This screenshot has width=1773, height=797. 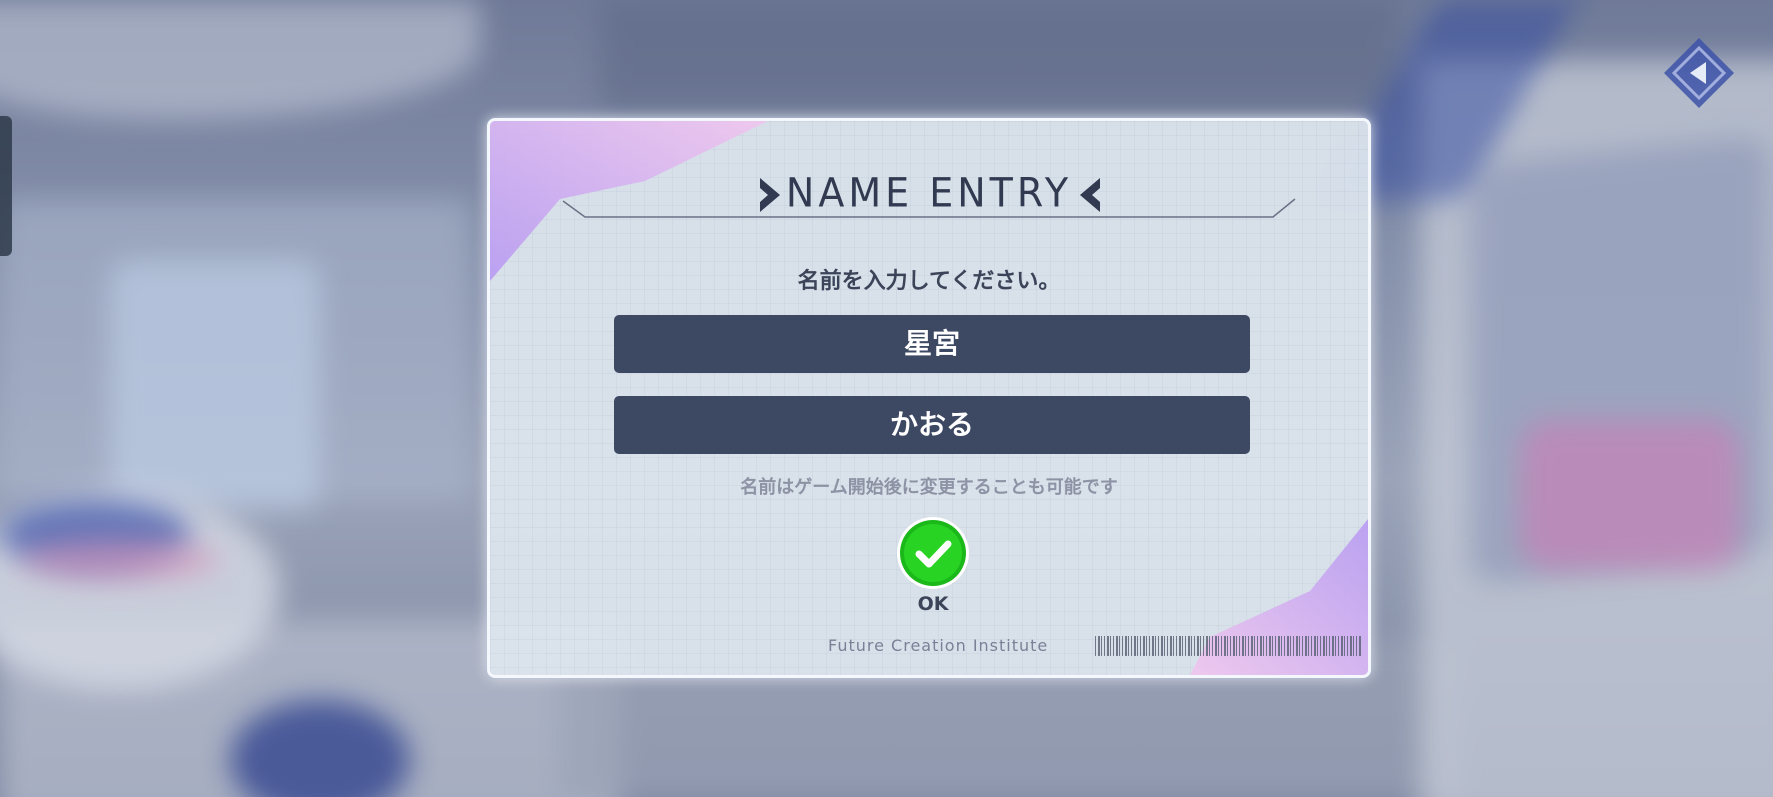 I want to click on dialog-title: NAME ENTRY, so click(x=929, y=193).